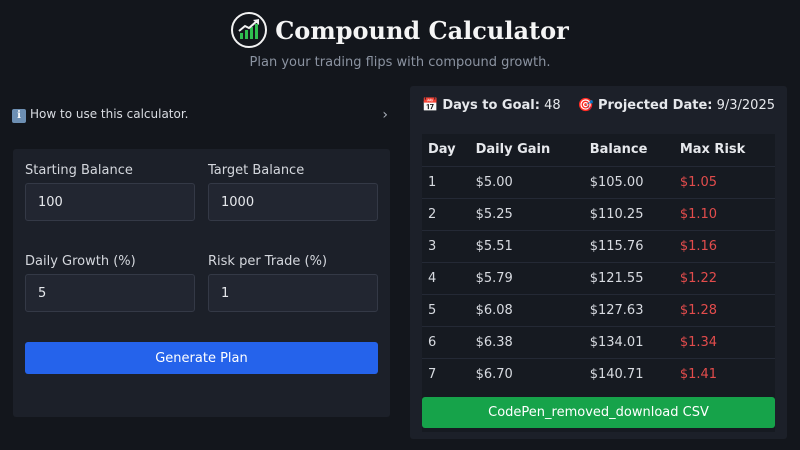 This screenshot has width=800, height=450. I want to click on column-header: Daily Gain, so click(513, 150).